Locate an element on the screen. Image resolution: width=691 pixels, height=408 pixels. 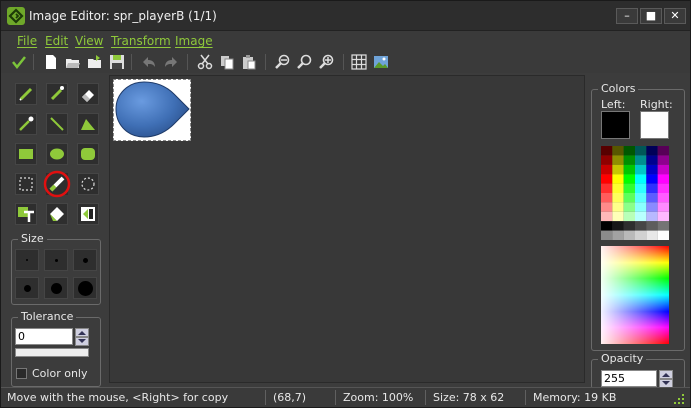
magic-wand-tool-button is located at coordinates (57, 184).